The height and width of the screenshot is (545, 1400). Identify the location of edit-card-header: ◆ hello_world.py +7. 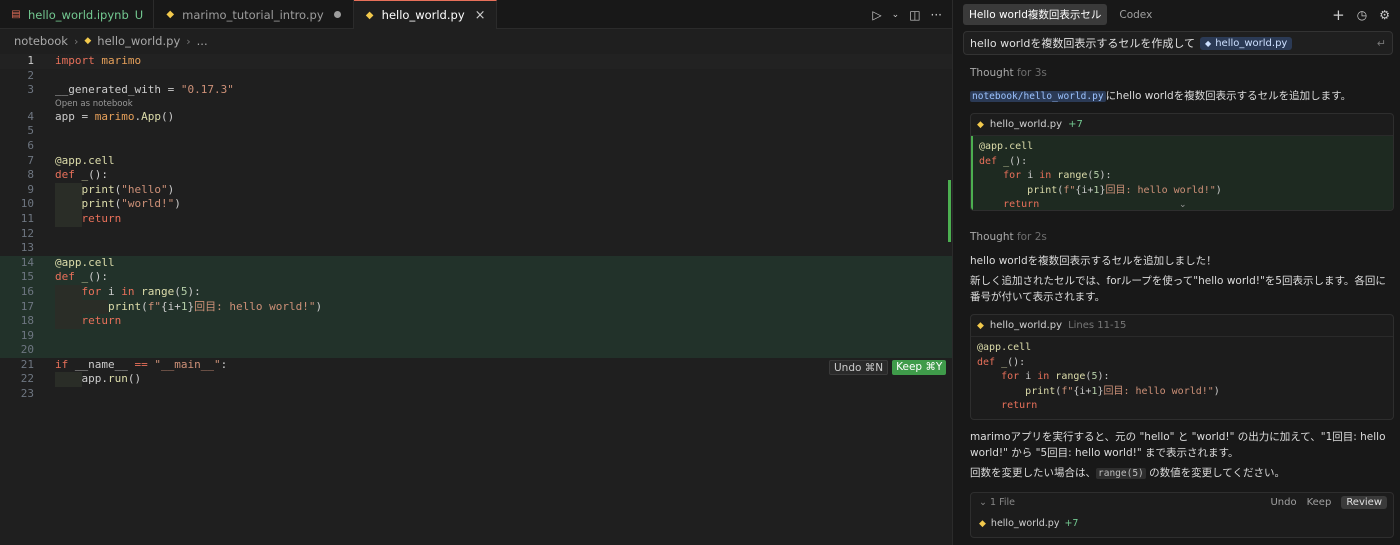
(1182, 125).